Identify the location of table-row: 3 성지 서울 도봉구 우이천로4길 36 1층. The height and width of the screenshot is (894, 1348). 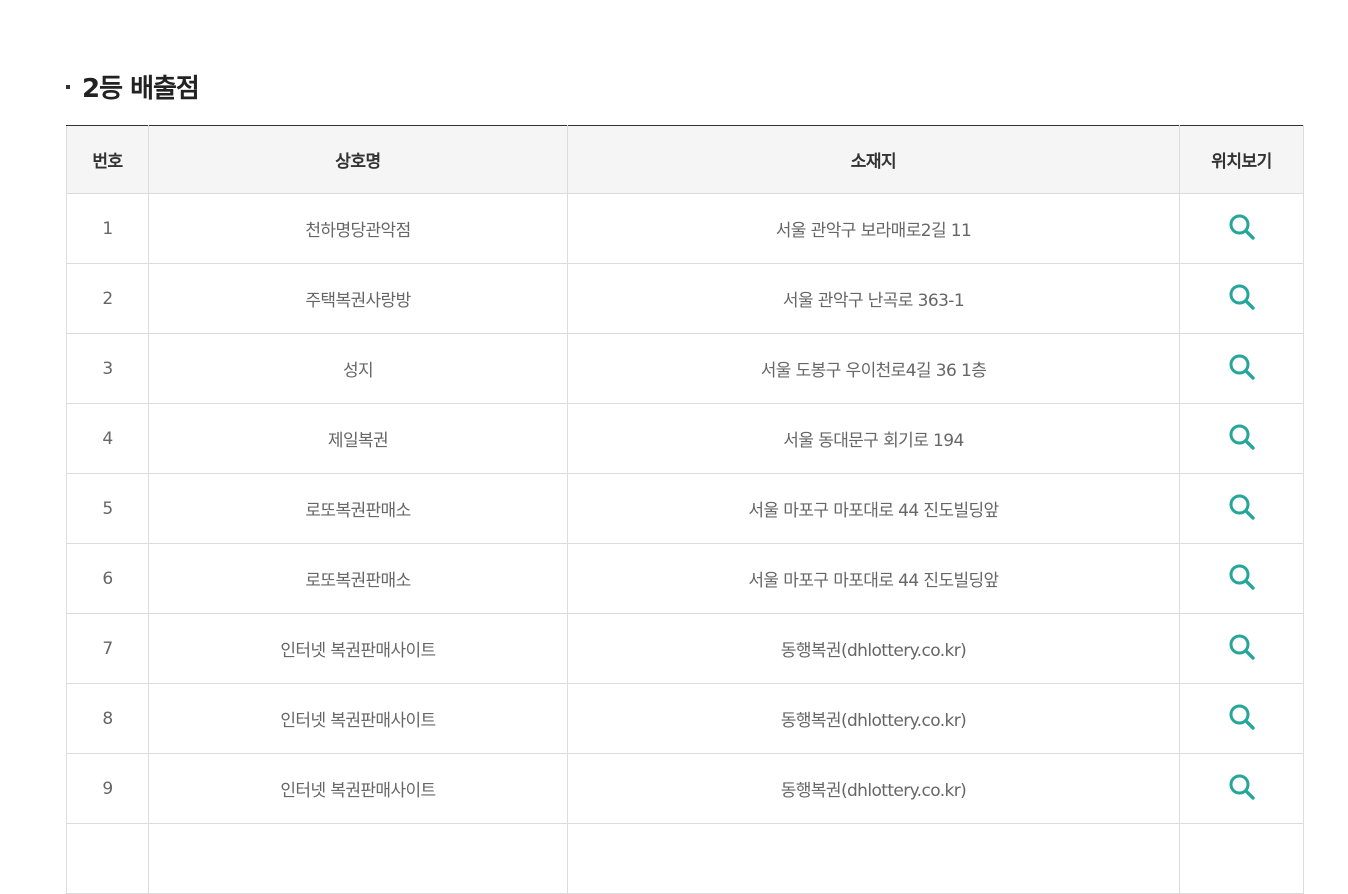
(685, 368).